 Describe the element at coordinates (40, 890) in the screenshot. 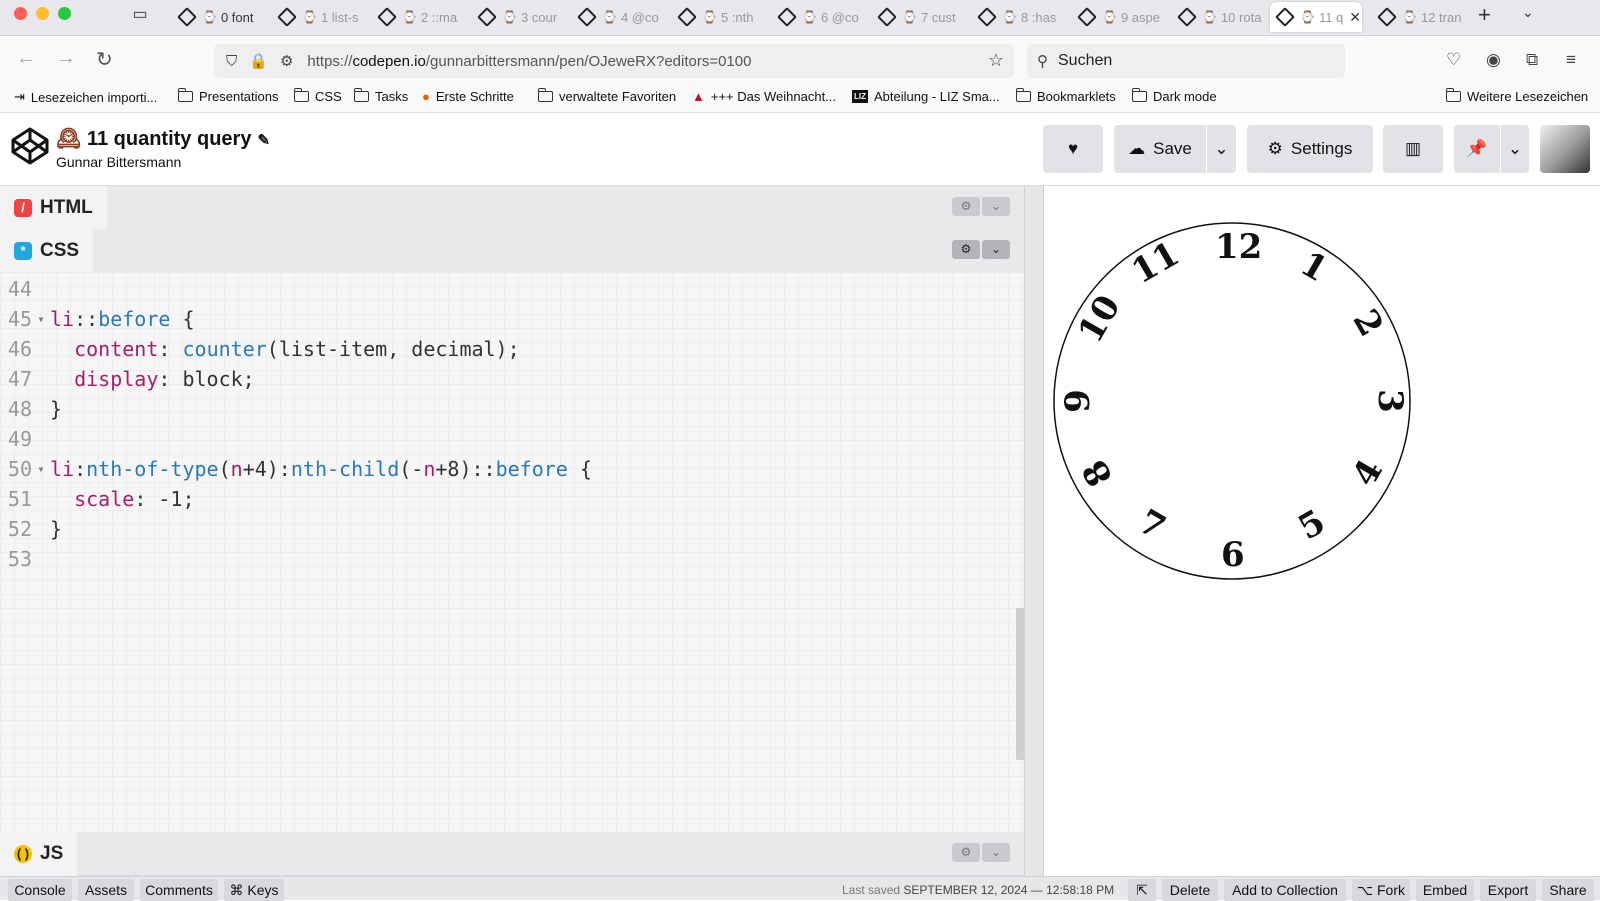

I see `console-button: Console` at that location.